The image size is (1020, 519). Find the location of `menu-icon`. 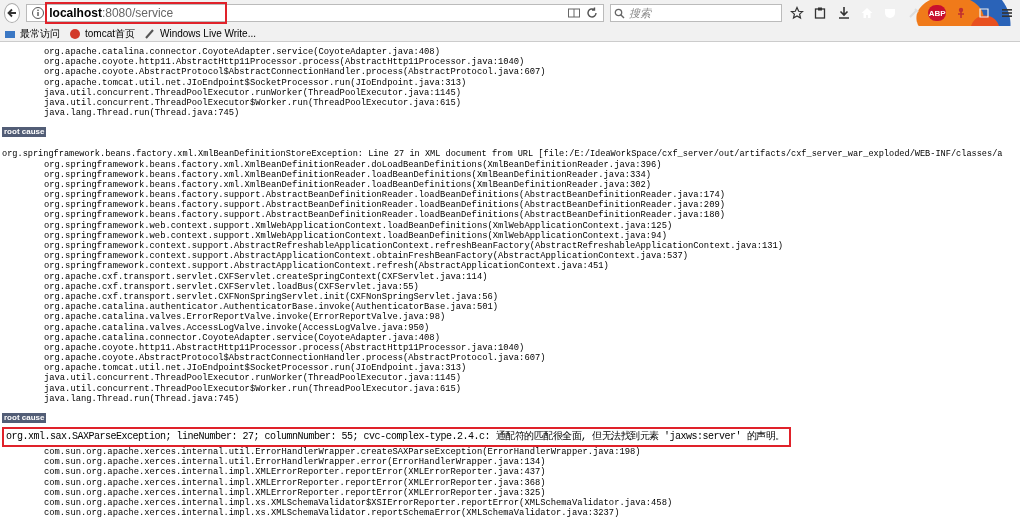

menu-icon is located at coordinates (1007, 13).